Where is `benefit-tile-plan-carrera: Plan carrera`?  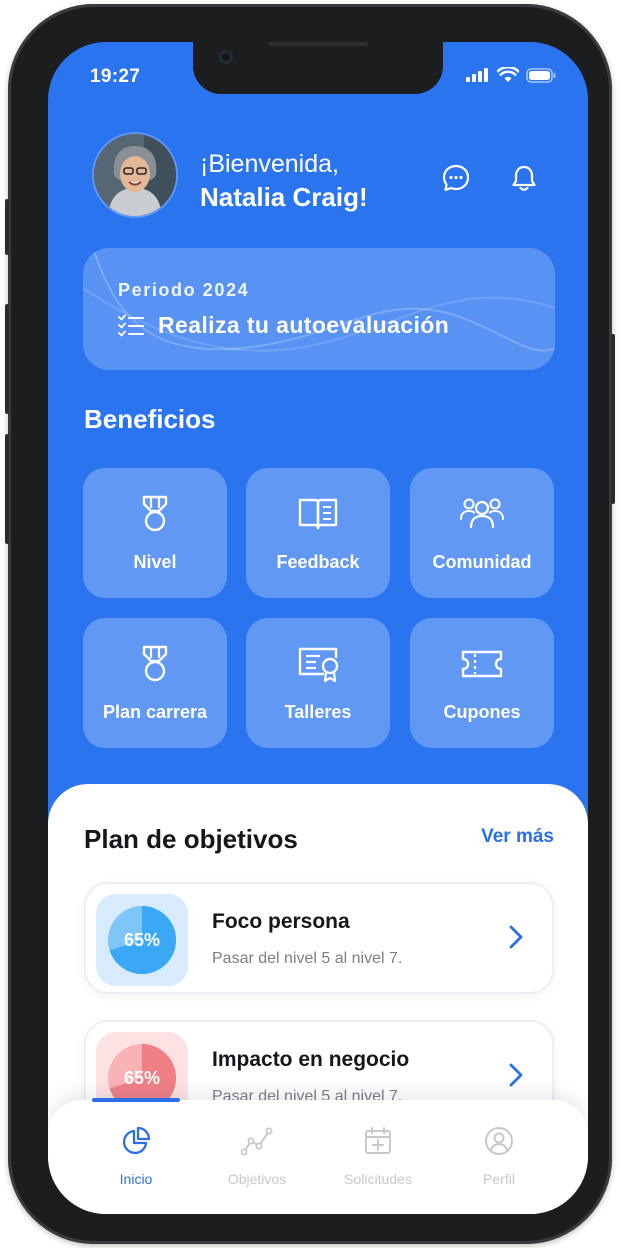
benefit-tile-plan-carrera: Plan carrera is located at coordinates (155, 683).